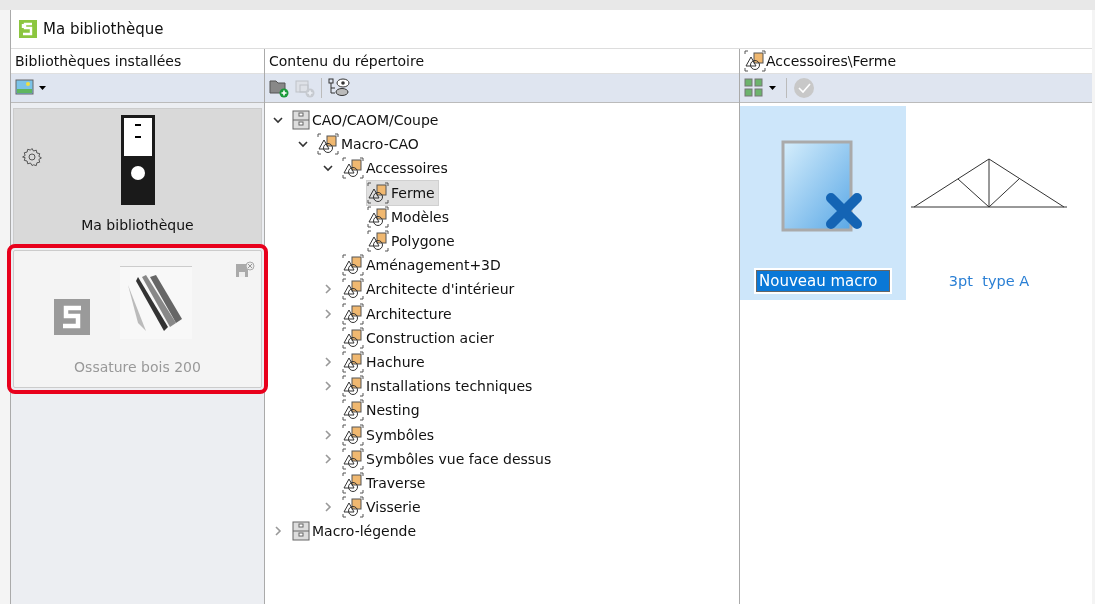  I want to click on tree-item: Hachure, so click(385, 361).